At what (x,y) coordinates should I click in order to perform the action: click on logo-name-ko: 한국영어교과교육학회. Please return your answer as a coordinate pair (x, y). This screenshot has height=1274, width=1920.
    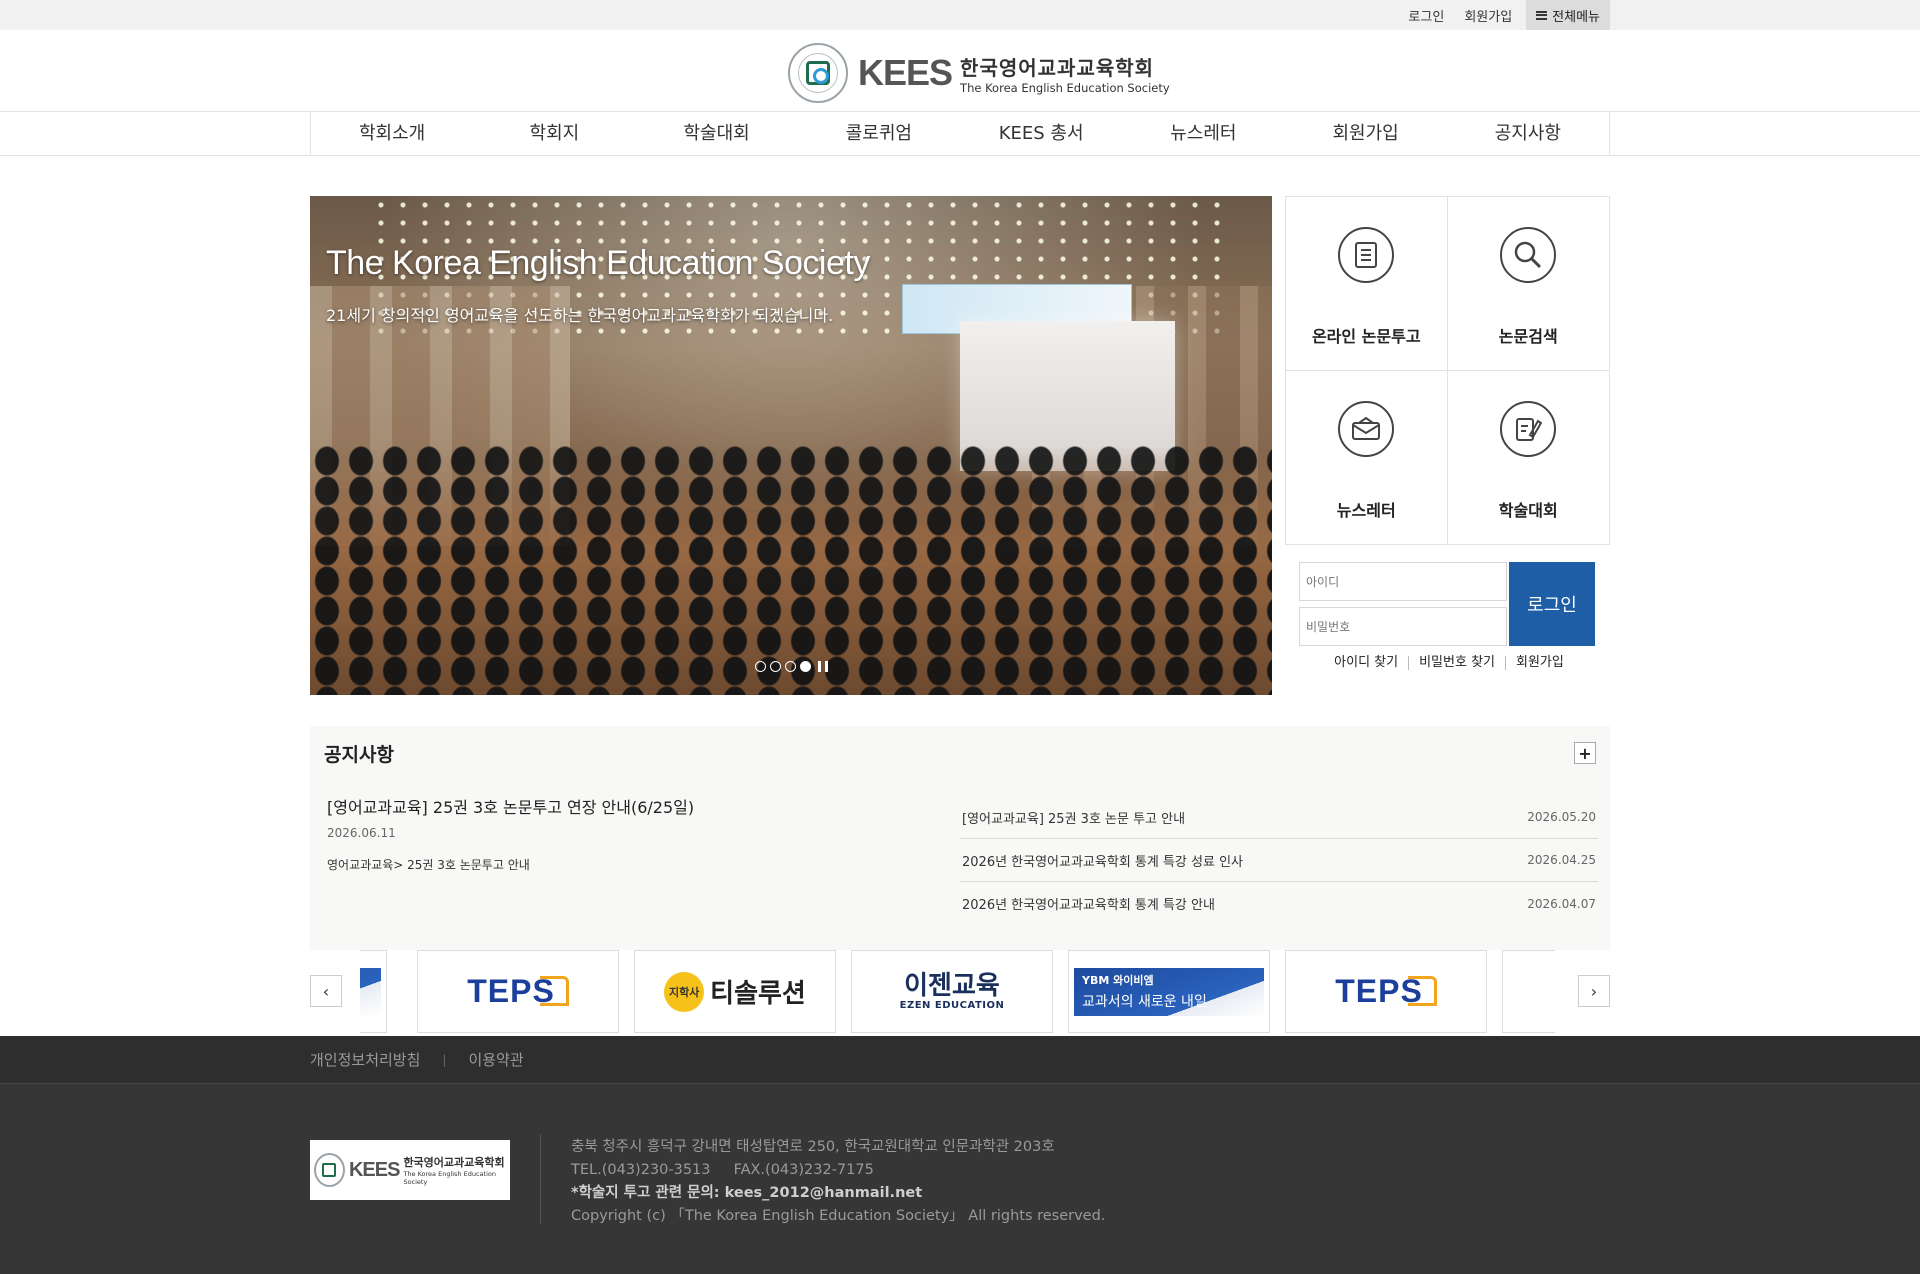
    Looking at the image, I should click on (1057, 67).